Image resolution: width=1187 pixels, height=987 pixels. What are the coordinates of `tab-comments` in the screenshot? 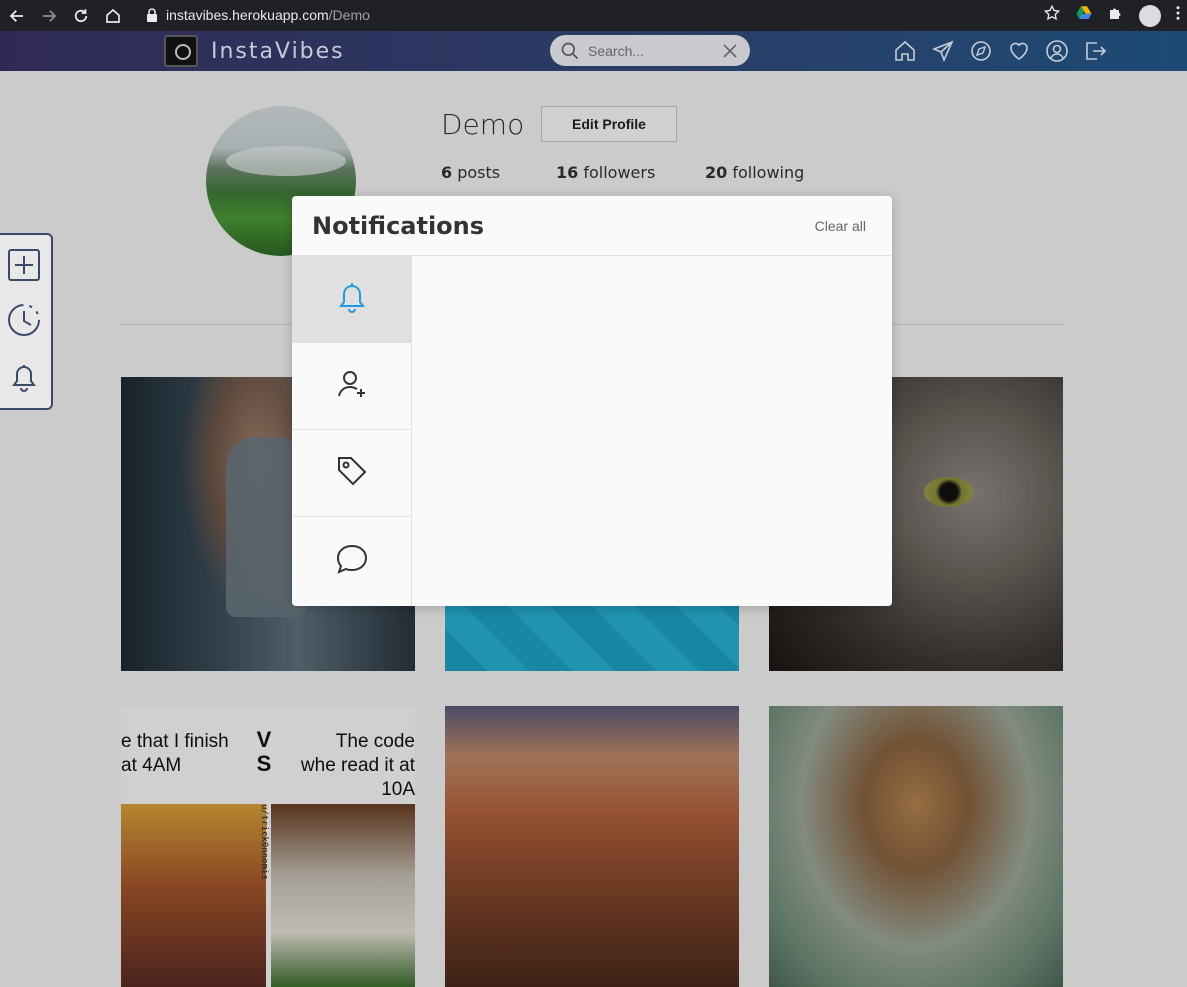 It's located at (351, 561).